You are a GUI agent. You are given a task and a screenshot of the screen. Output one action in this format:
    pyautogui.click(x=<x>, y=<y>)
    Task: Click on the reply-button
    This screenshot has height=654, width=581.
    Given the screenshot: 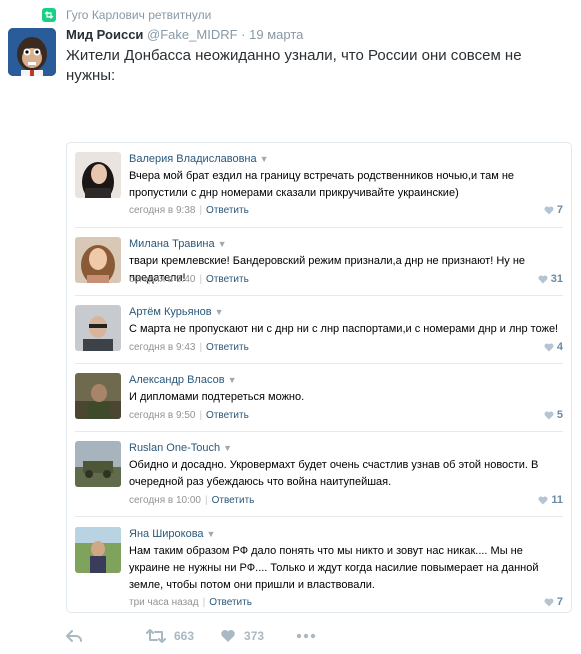 What is the action you would take?
    pyautogui.click(x=74, y=636)
    